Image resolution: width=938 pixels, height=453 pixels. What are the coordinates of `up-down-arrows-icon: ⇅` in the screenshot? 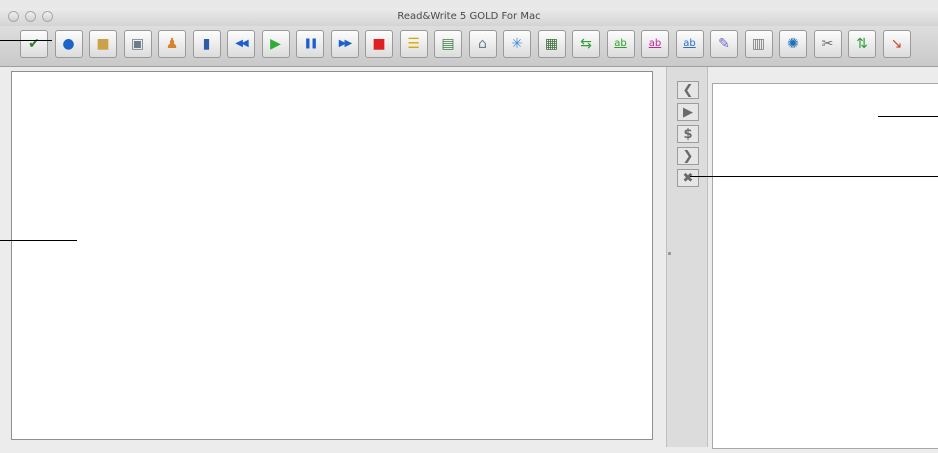 It's located at (862, 44).